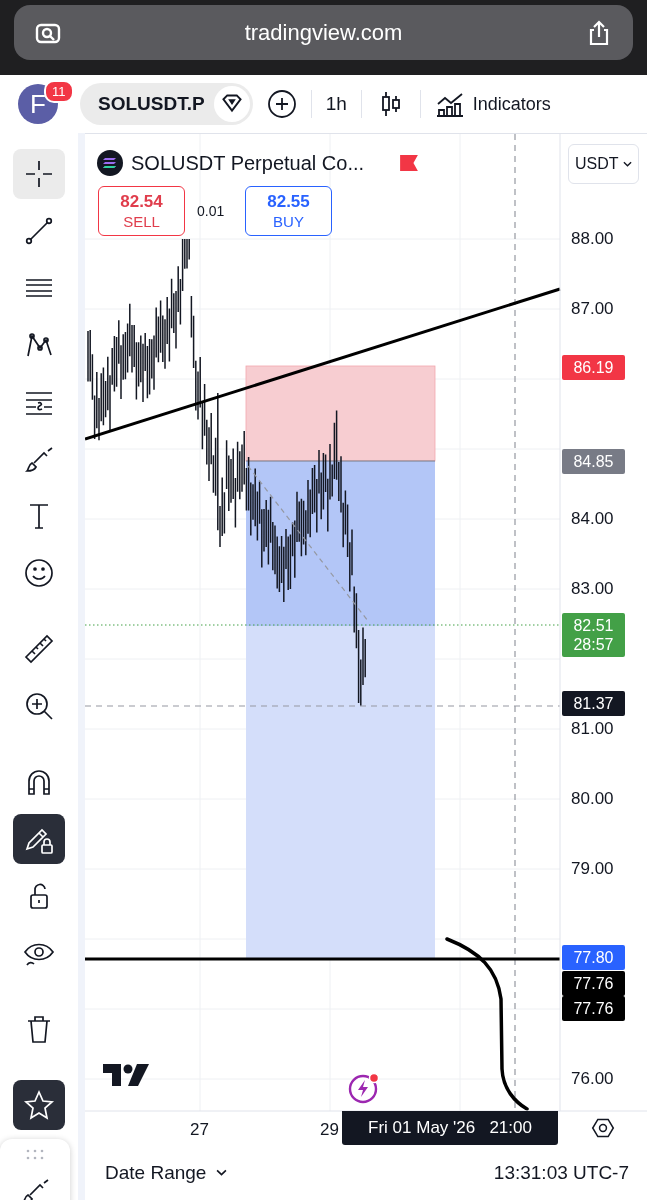  I want to click on drag-handle-icon, so click(35, 1155).